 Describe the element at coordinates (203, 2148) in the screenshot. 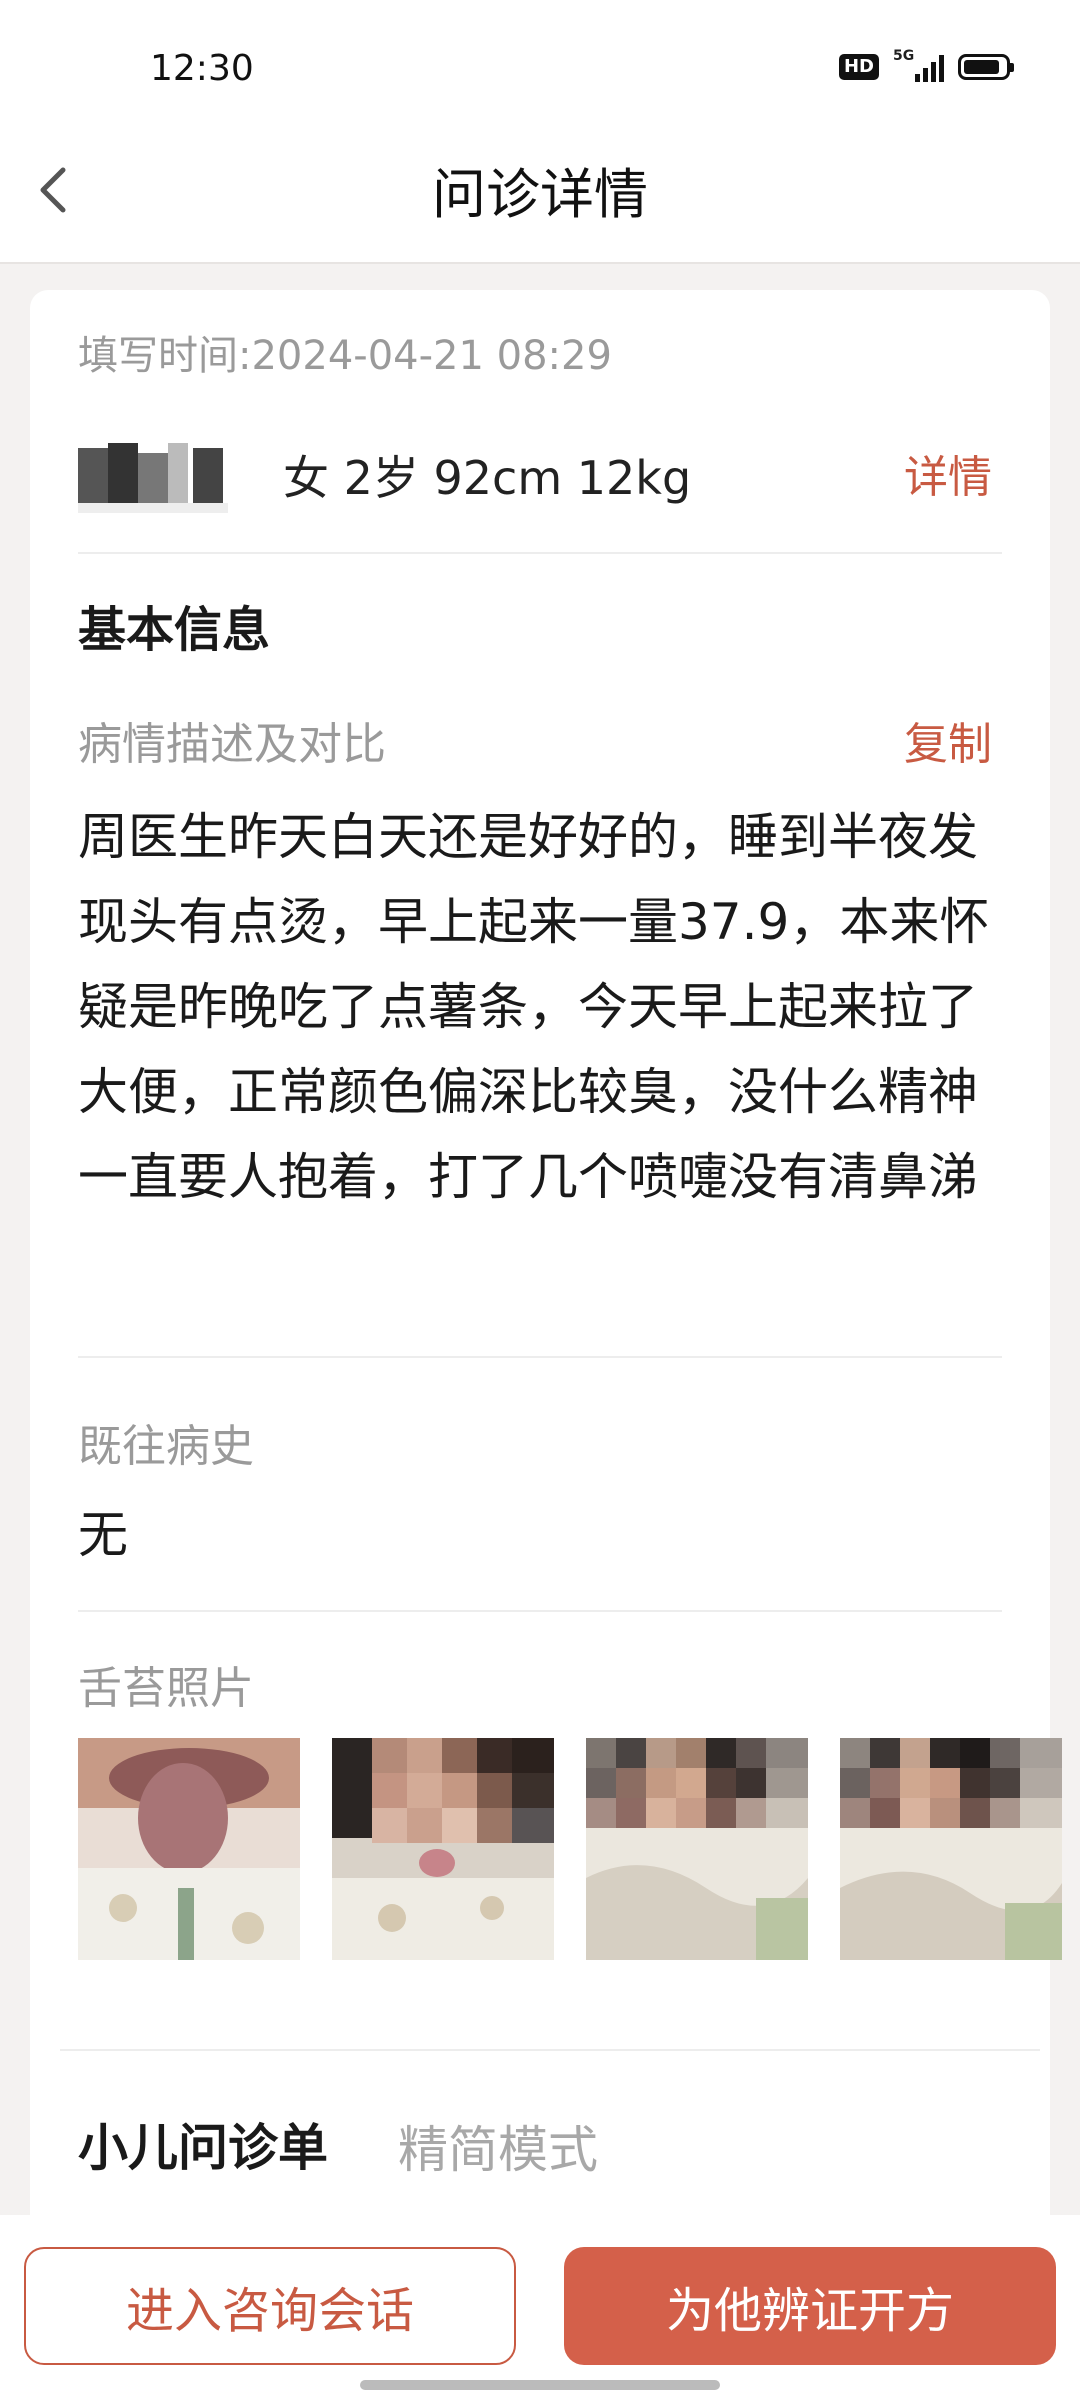

I see `form-title: 小儿问诊单` at that location.